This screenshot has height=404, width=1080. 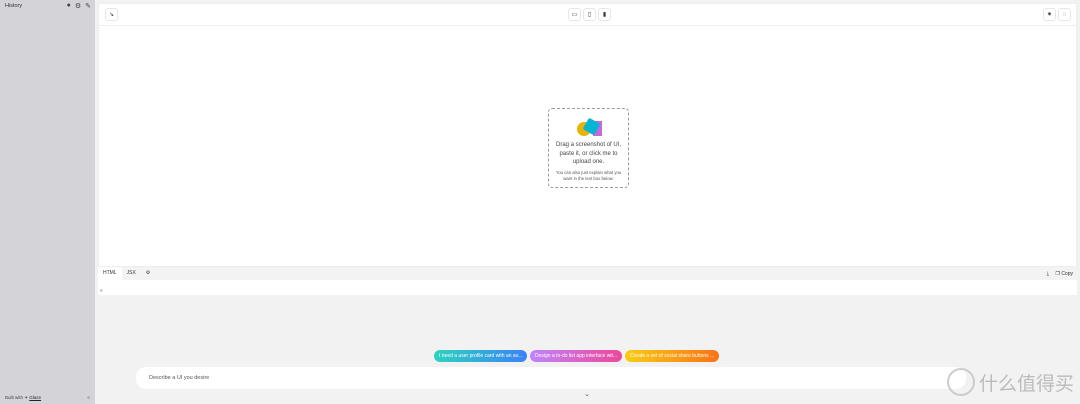 What do you see at coordinates (589, 127) in the screenshot?
I see `app-logo-icon` at bounding box center [589, 127].